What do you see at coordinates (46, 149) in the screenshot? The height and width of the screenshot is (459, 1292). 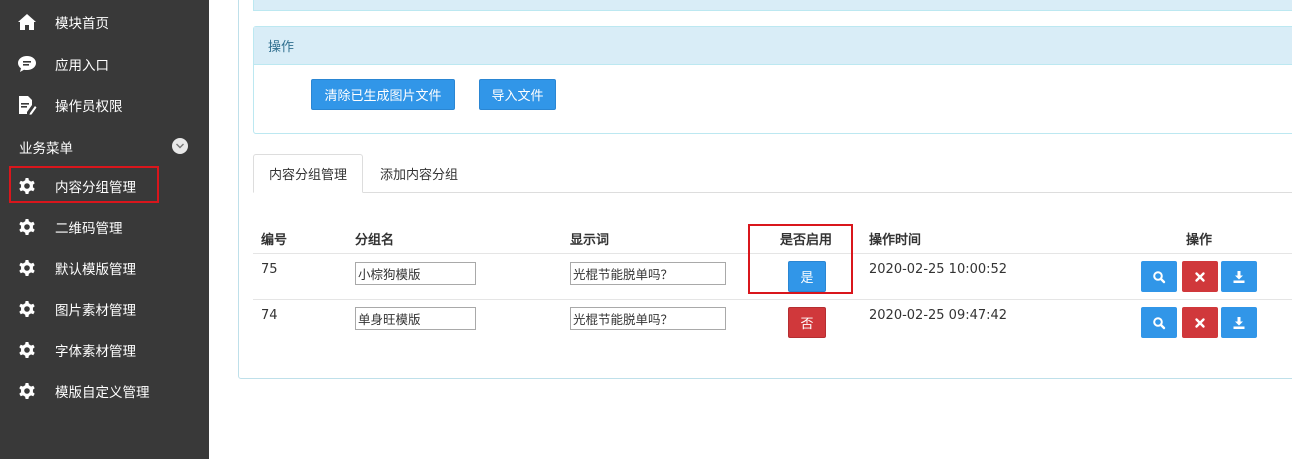 I see `sidebar-group-label: 业务菜单` at bounding box center [46, 149].